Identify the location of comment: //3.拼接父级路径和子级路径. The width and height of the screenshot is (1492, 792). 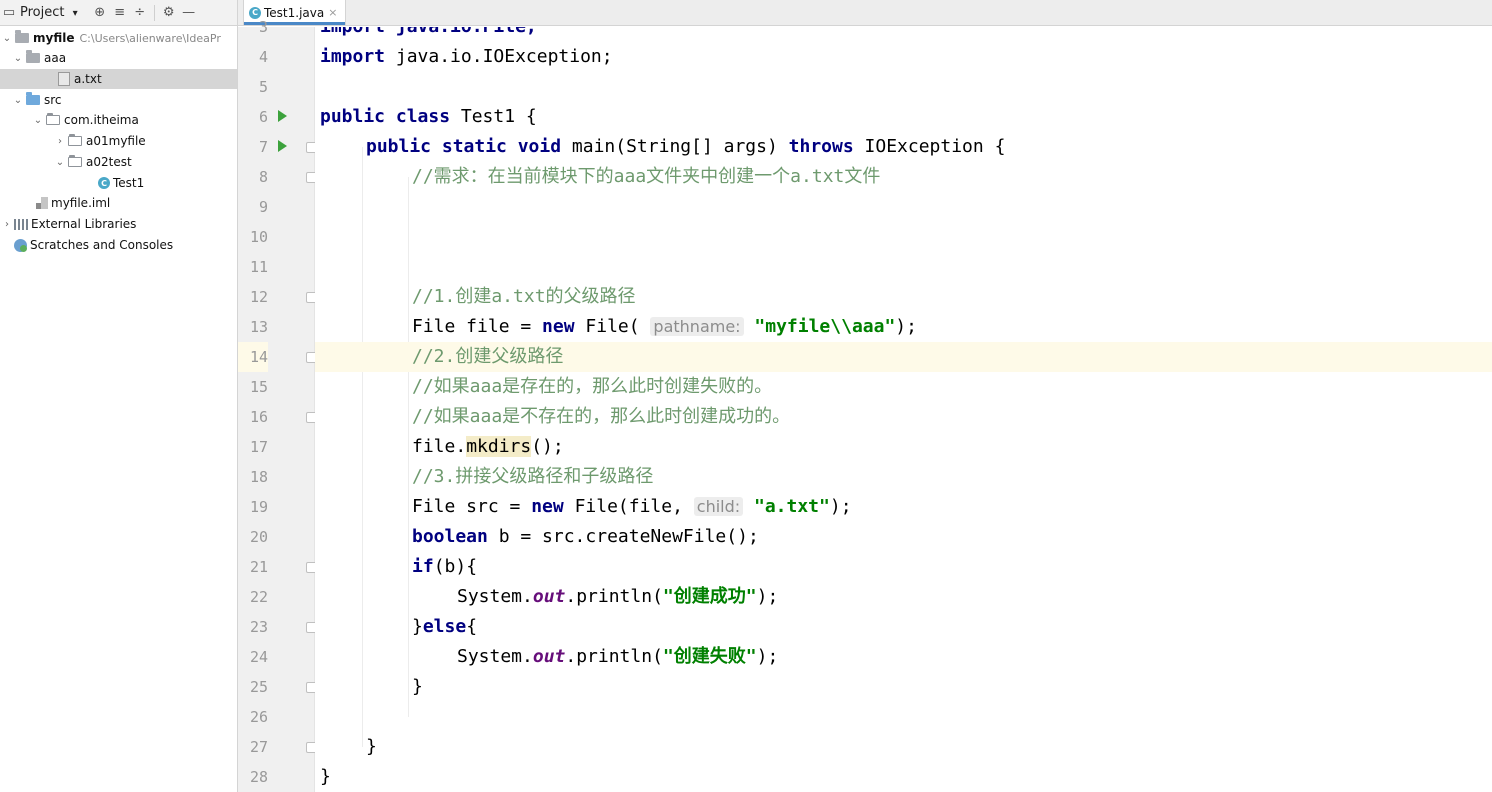
(533, 476).